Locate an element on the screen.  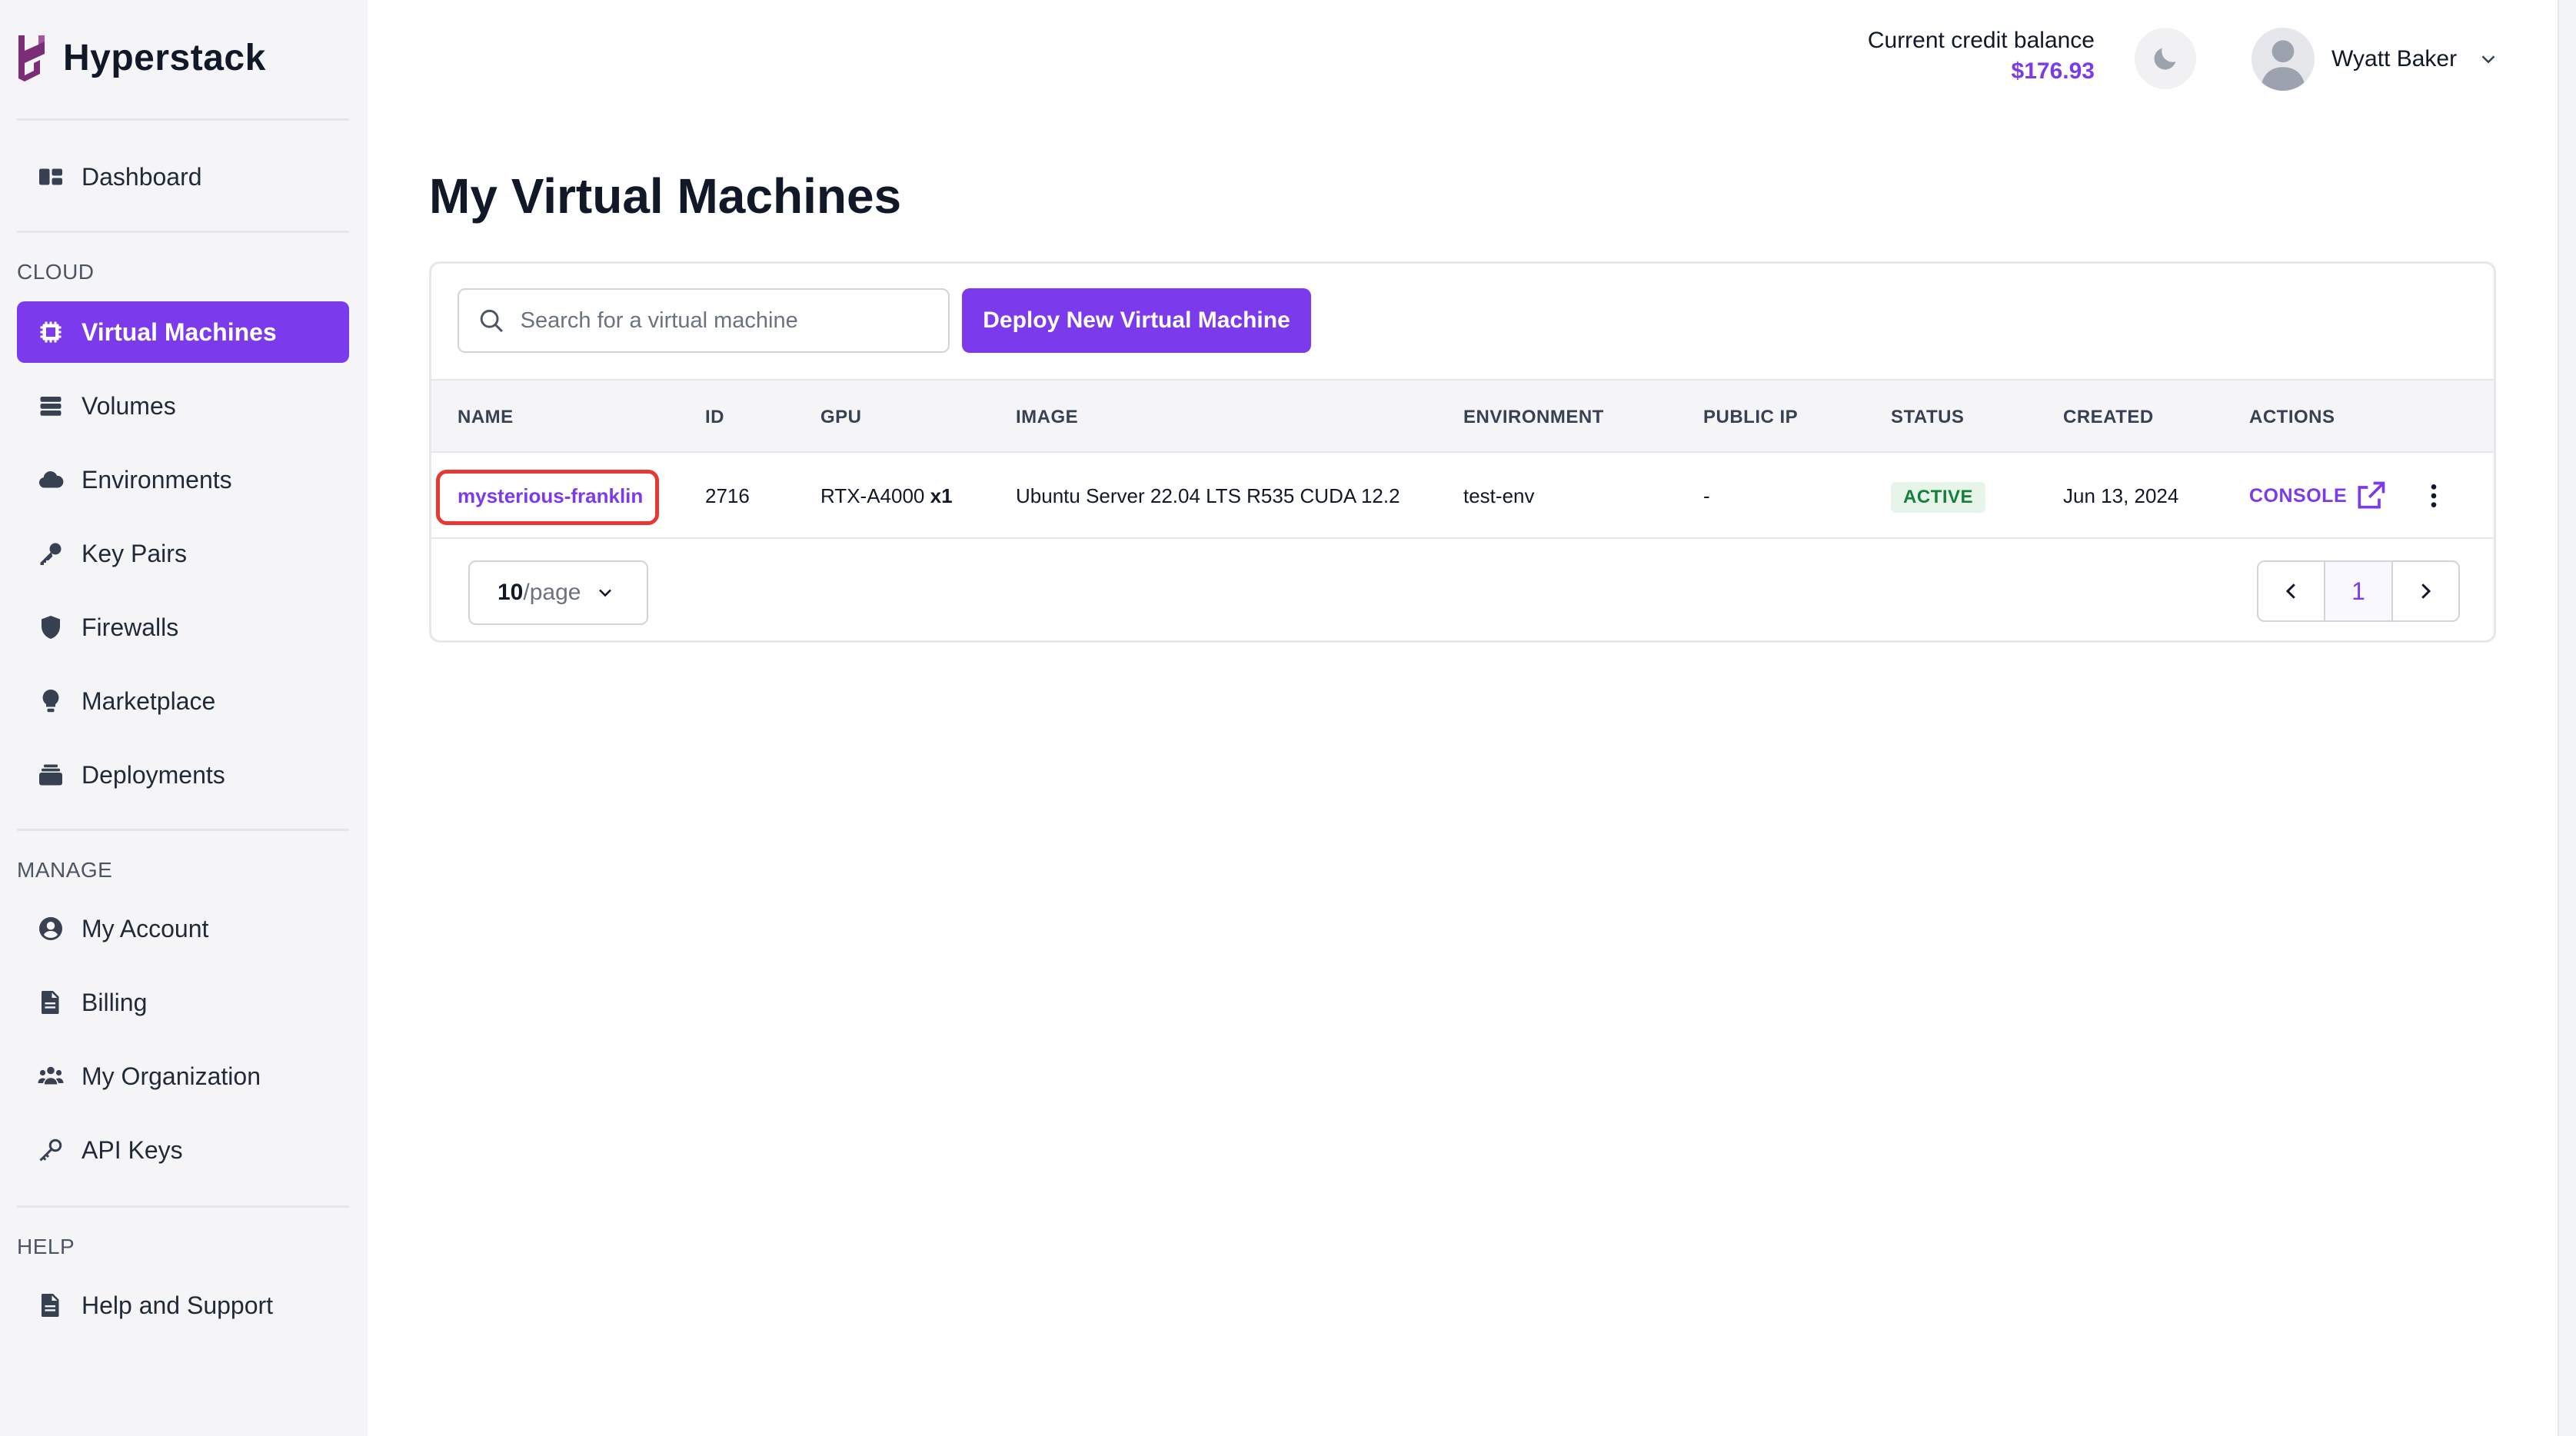
column-header-status: STATUS is located at coordinates (1927, 417).